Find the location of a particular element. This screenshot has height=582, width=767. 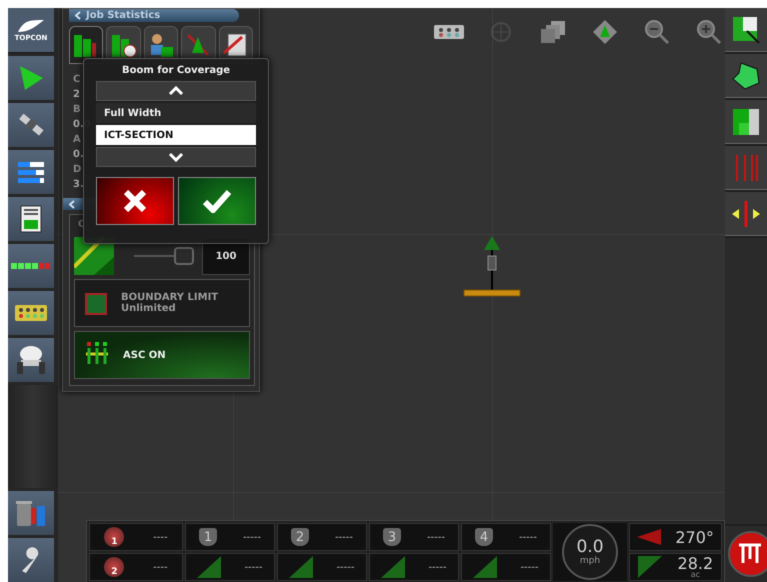

shift-line-icon is located at coordinates (746, 213).